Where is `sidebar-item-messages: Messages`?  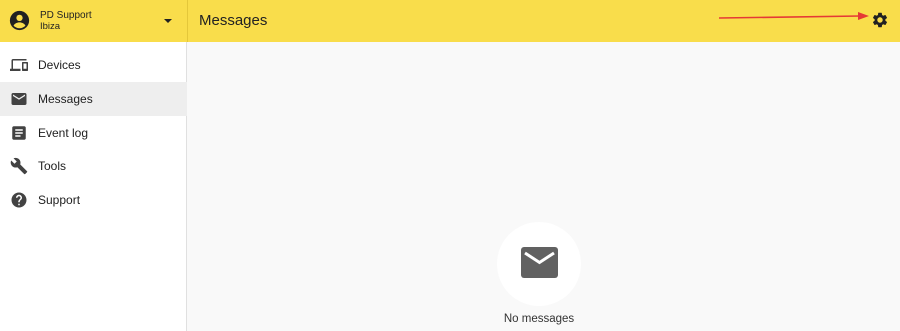 sidebar-item-messages: Messages is located at coordinates (93, 99).